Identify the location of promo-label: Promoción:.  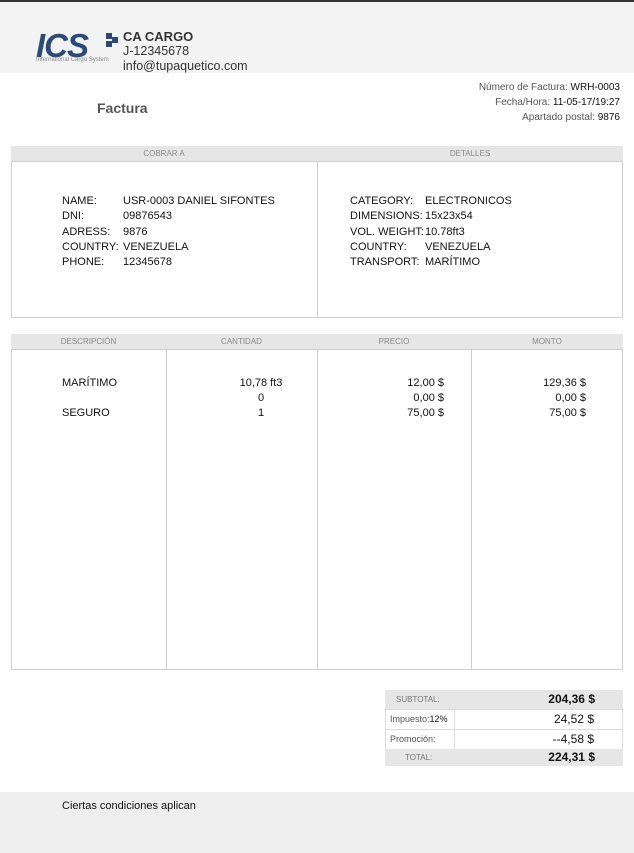
(413, 739).